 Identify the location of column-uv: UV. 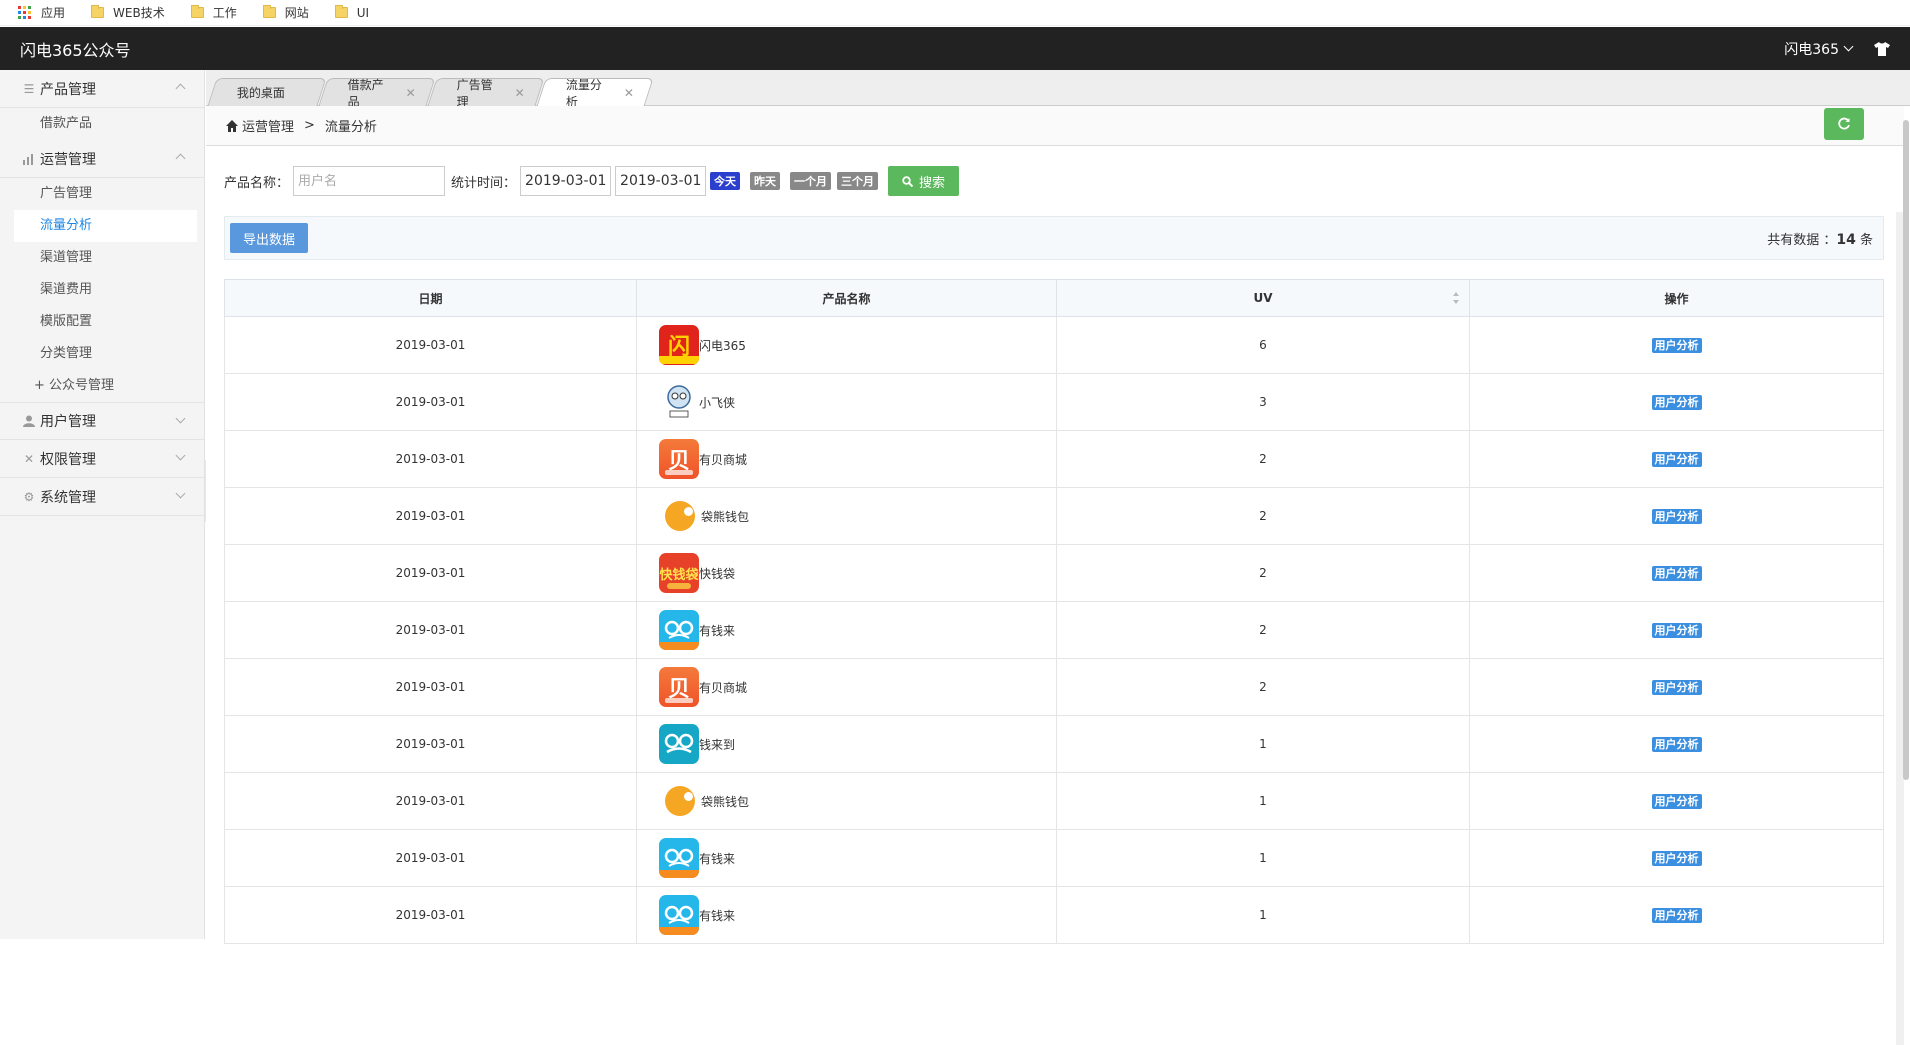
(1263, 298).